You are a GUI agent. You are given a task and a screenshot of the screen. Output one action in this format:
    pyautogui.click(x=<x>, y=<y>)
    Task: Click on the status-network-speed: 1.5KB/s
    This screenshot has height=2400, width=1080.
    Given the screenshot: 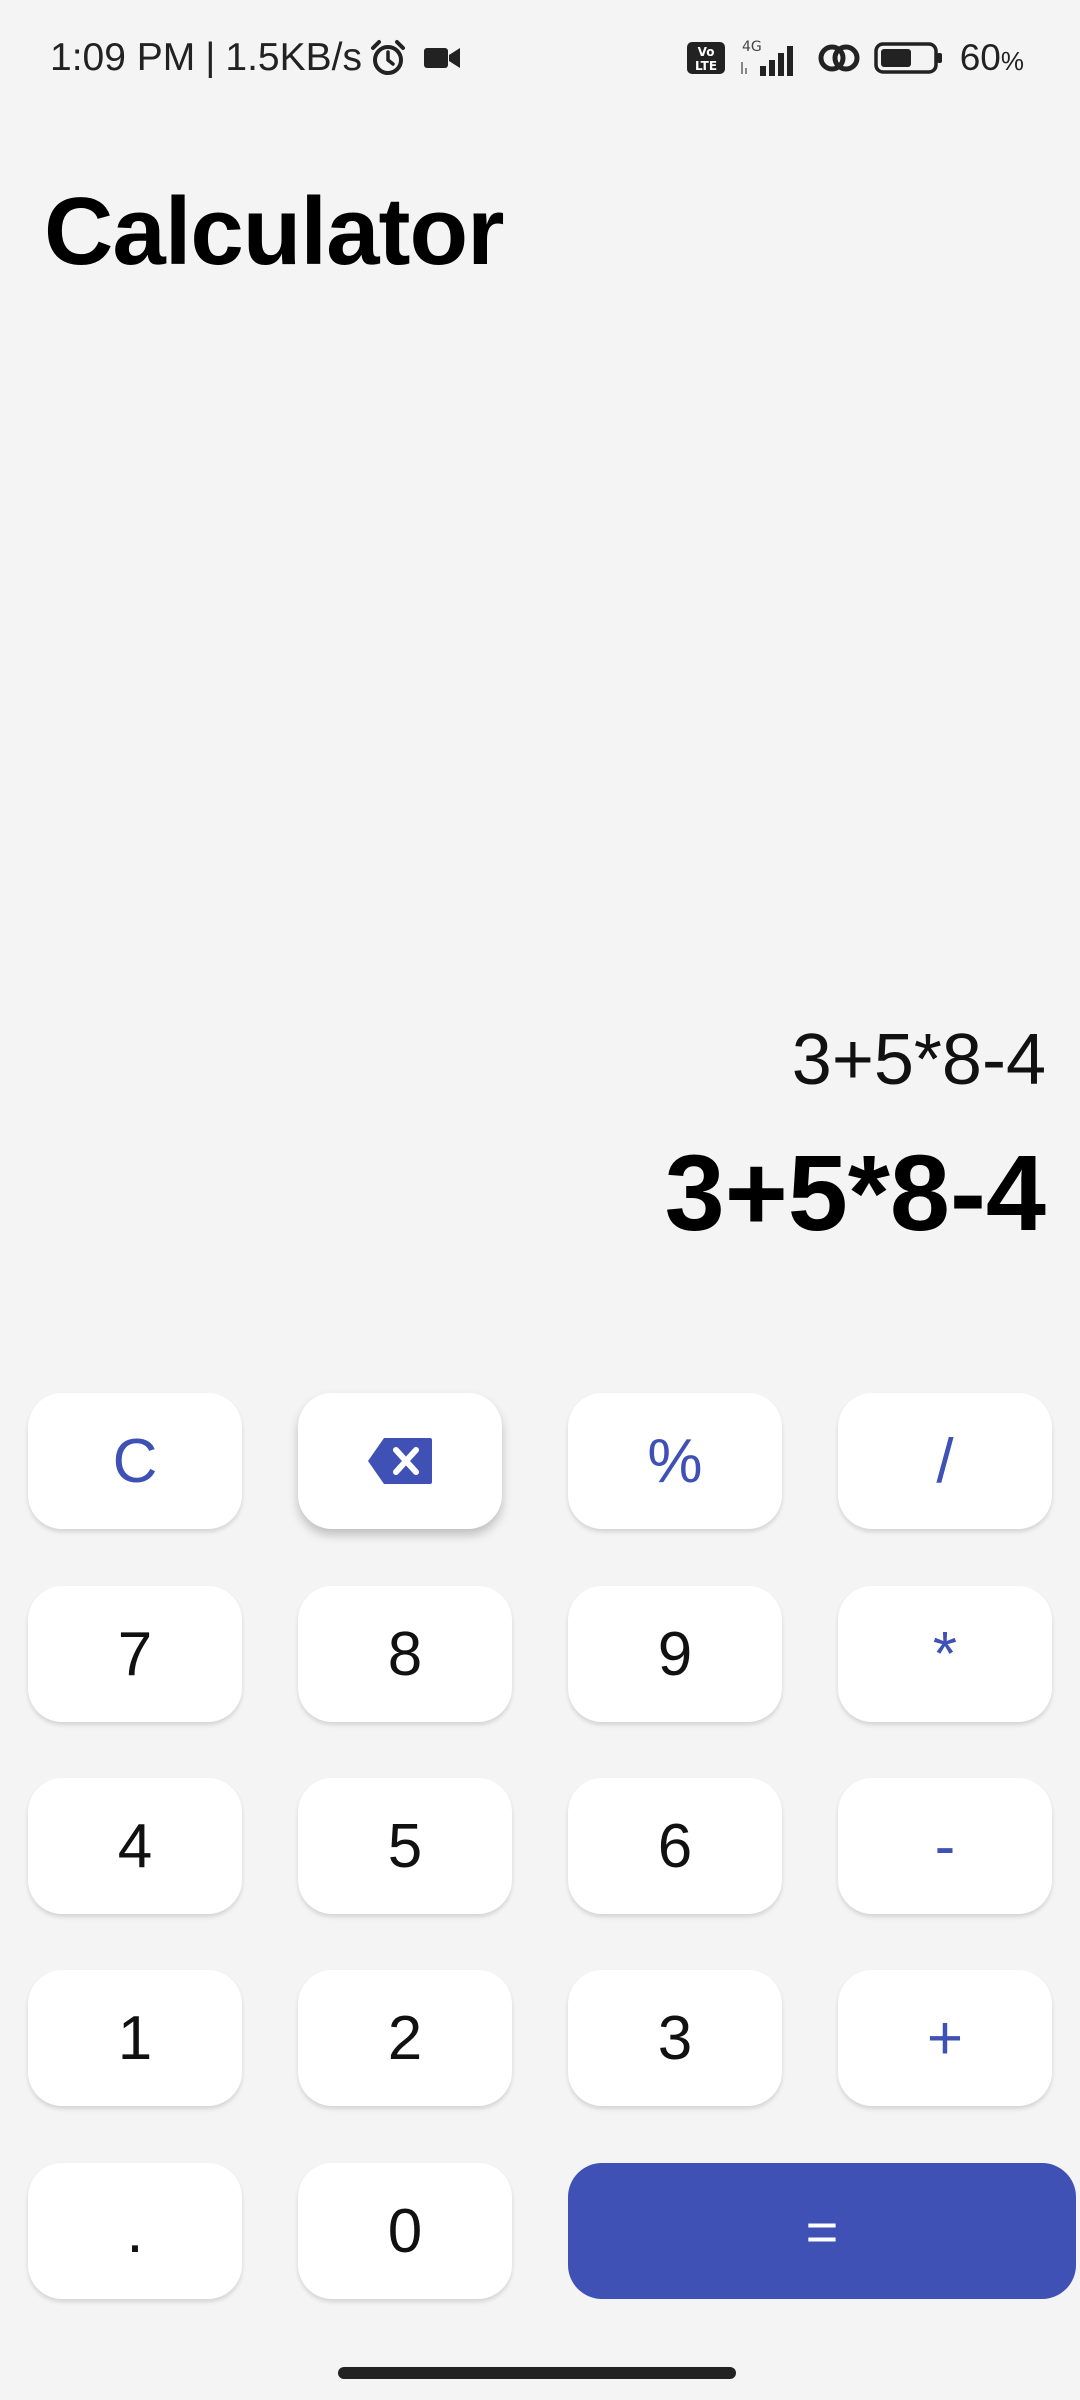 What is the action you would take?
    pyautogui.click(x=293, y=57)
    